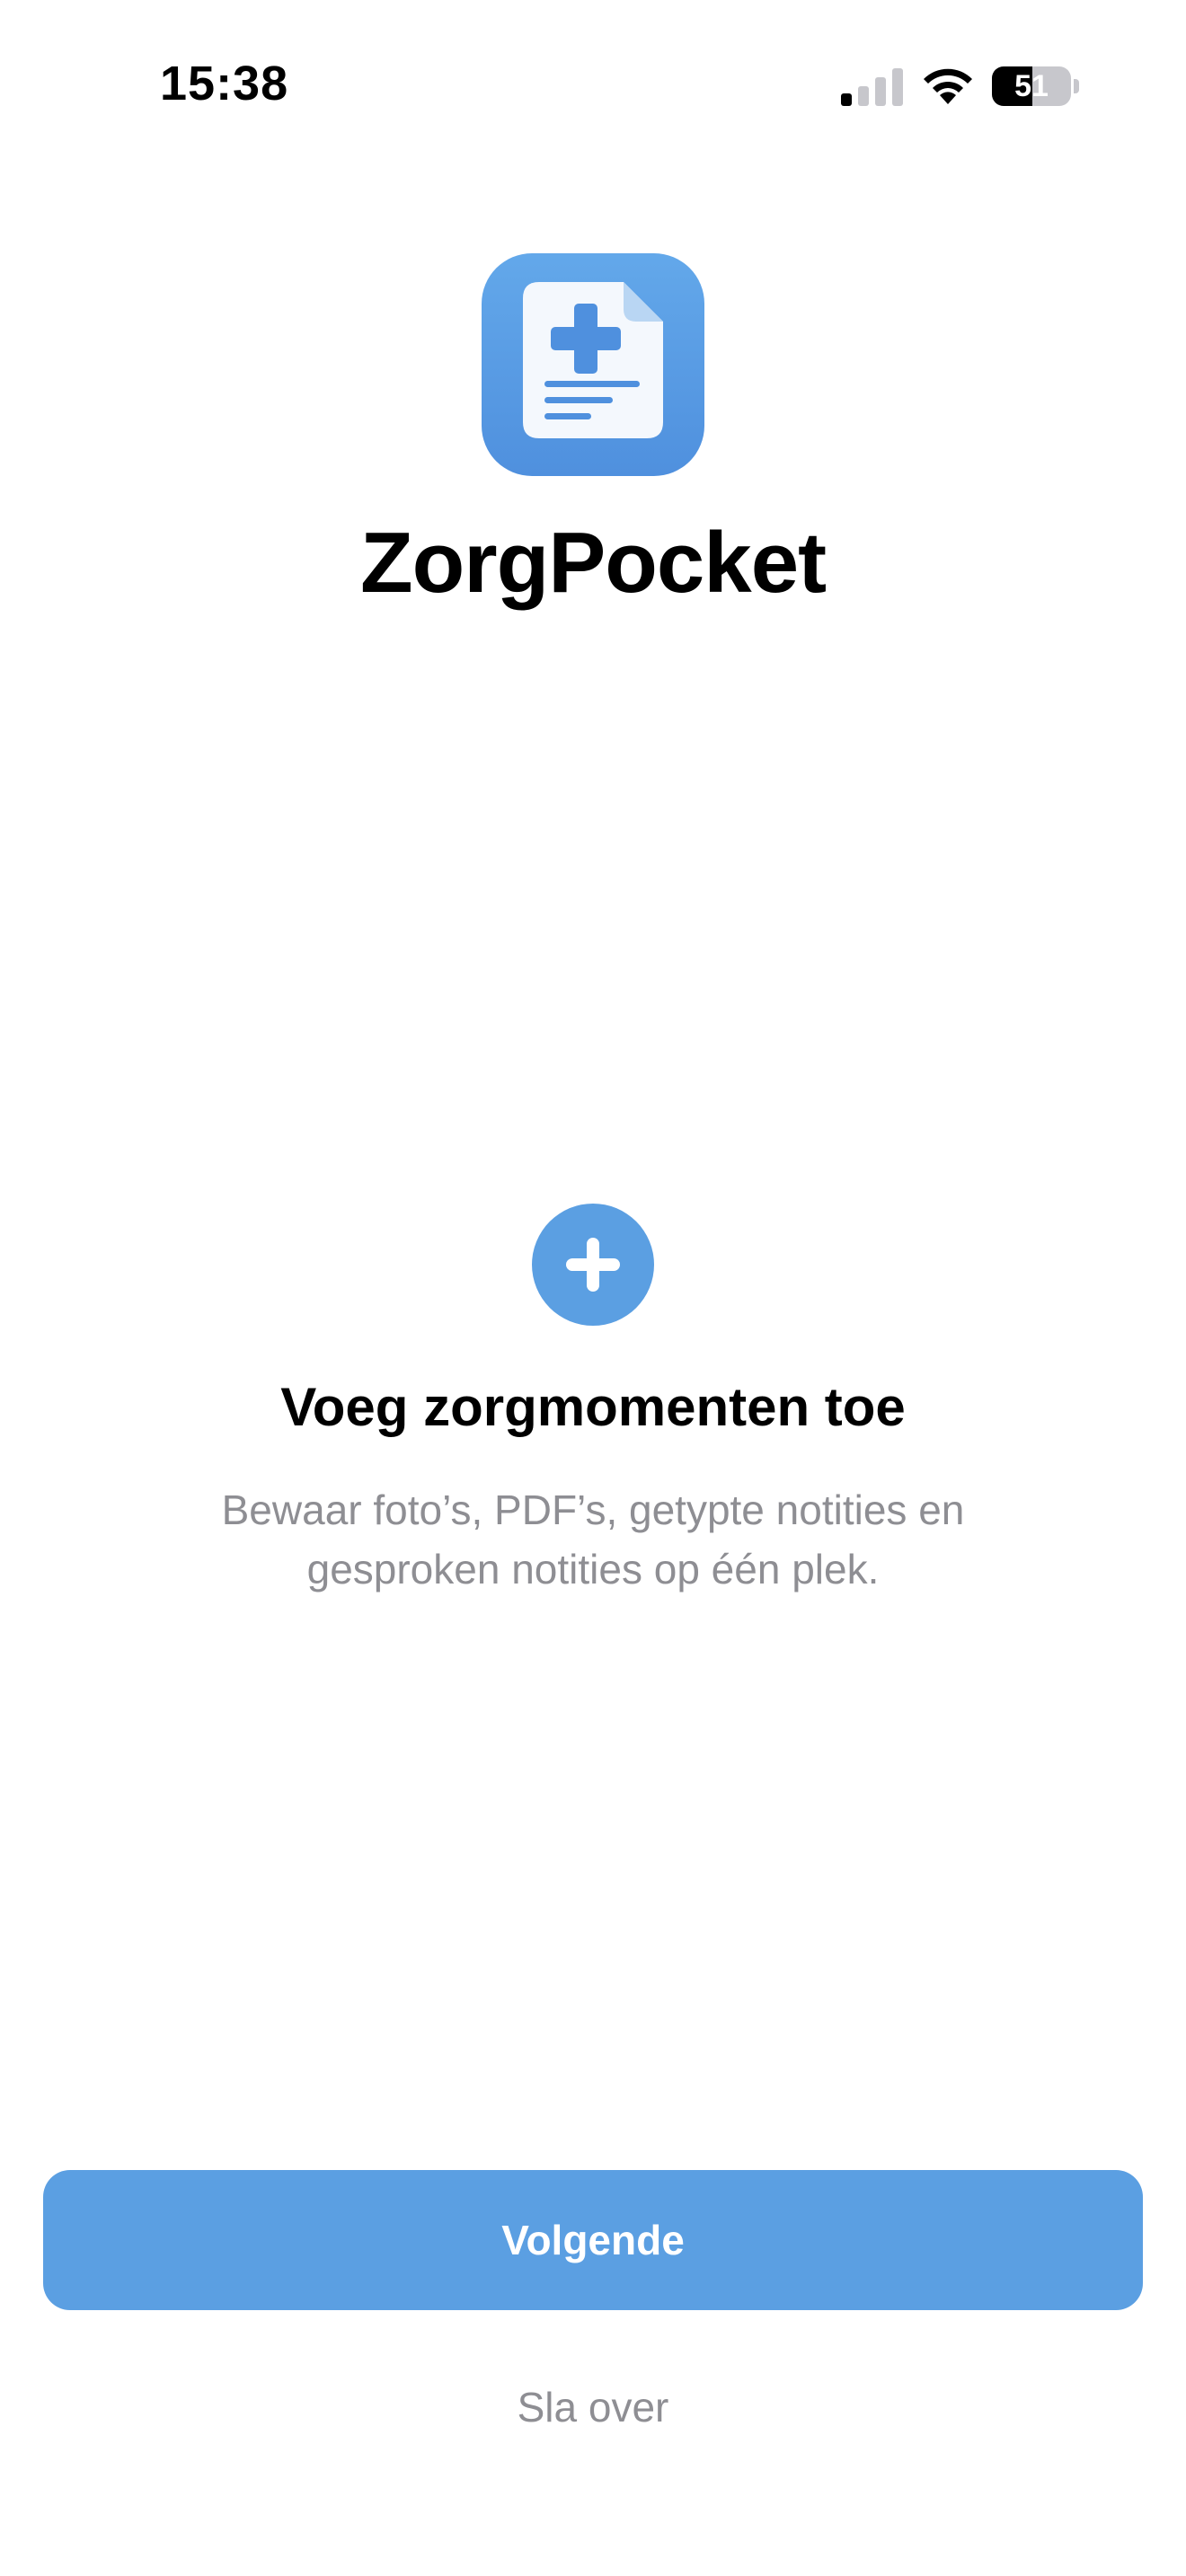 The width and height of the screenshot is (1186, 2576). I want to click on status-time: 15:38, so click(224, 83).